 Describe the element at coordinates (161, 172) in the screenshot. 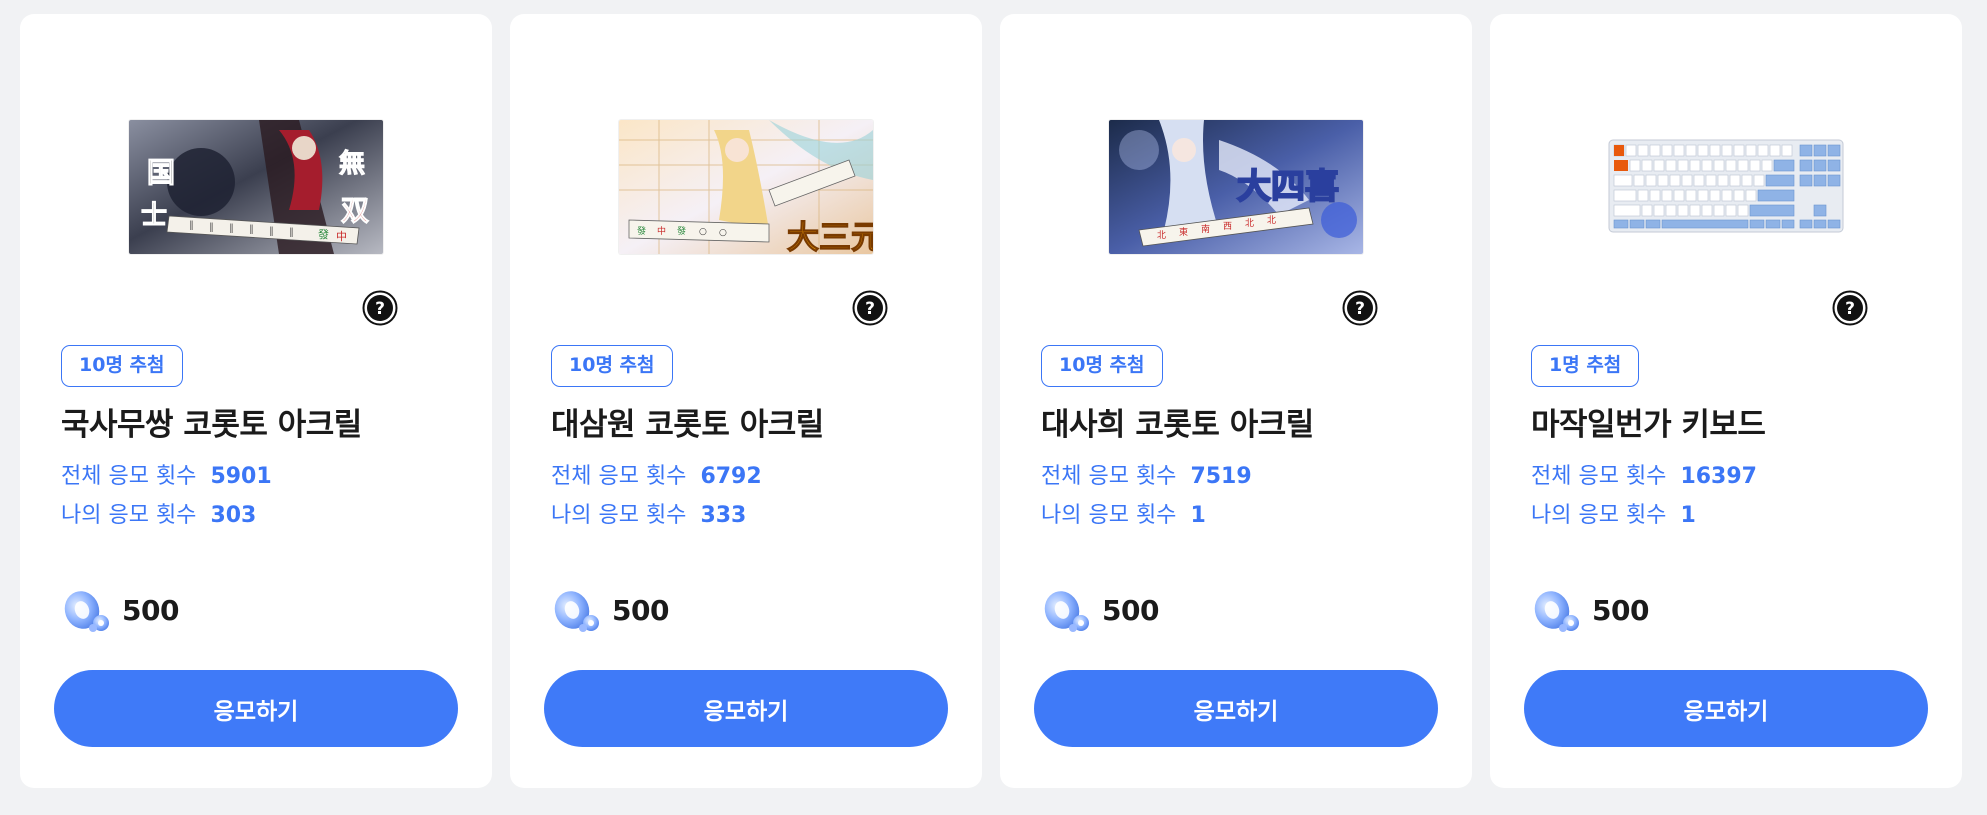

I see `svg-text: 国` at that location.